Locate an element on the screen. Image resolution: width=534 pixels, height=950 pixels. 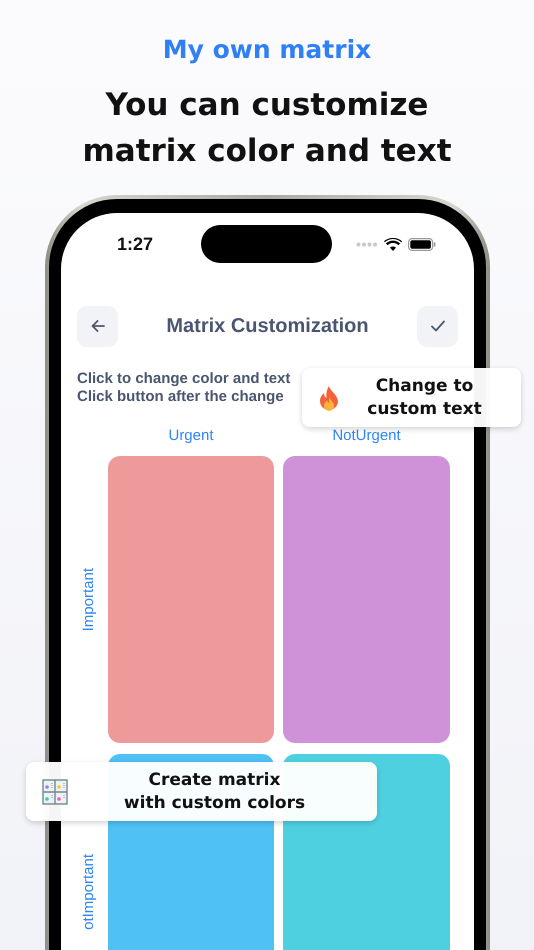
tagline: My own matrix is located at coordinates (267, 50).